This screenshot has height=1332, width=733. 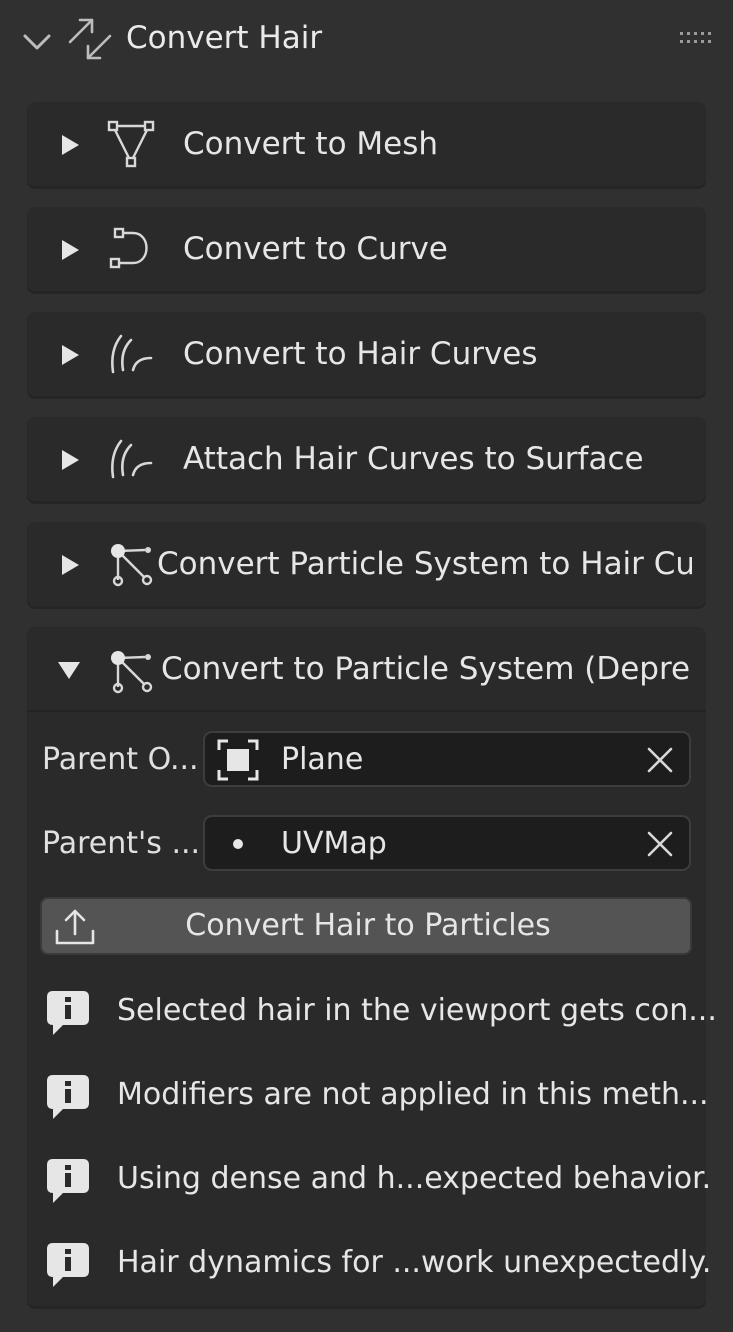 I want to click on collapse-triangle-icon, so click(x=69, y=670).